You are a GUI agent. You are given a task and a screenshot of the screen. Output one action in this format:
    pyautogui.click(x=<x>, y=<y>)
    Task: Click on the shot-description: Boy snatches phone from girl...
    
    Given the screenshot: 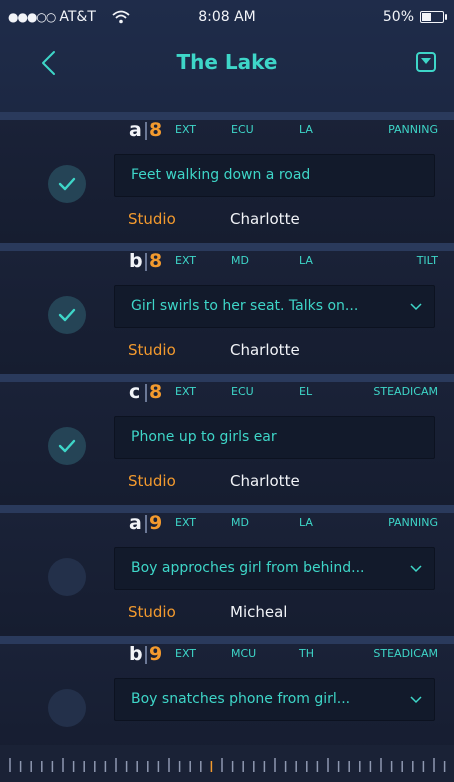 What is the action you would take?
    pyautogui.click(x=241, y=699)
    